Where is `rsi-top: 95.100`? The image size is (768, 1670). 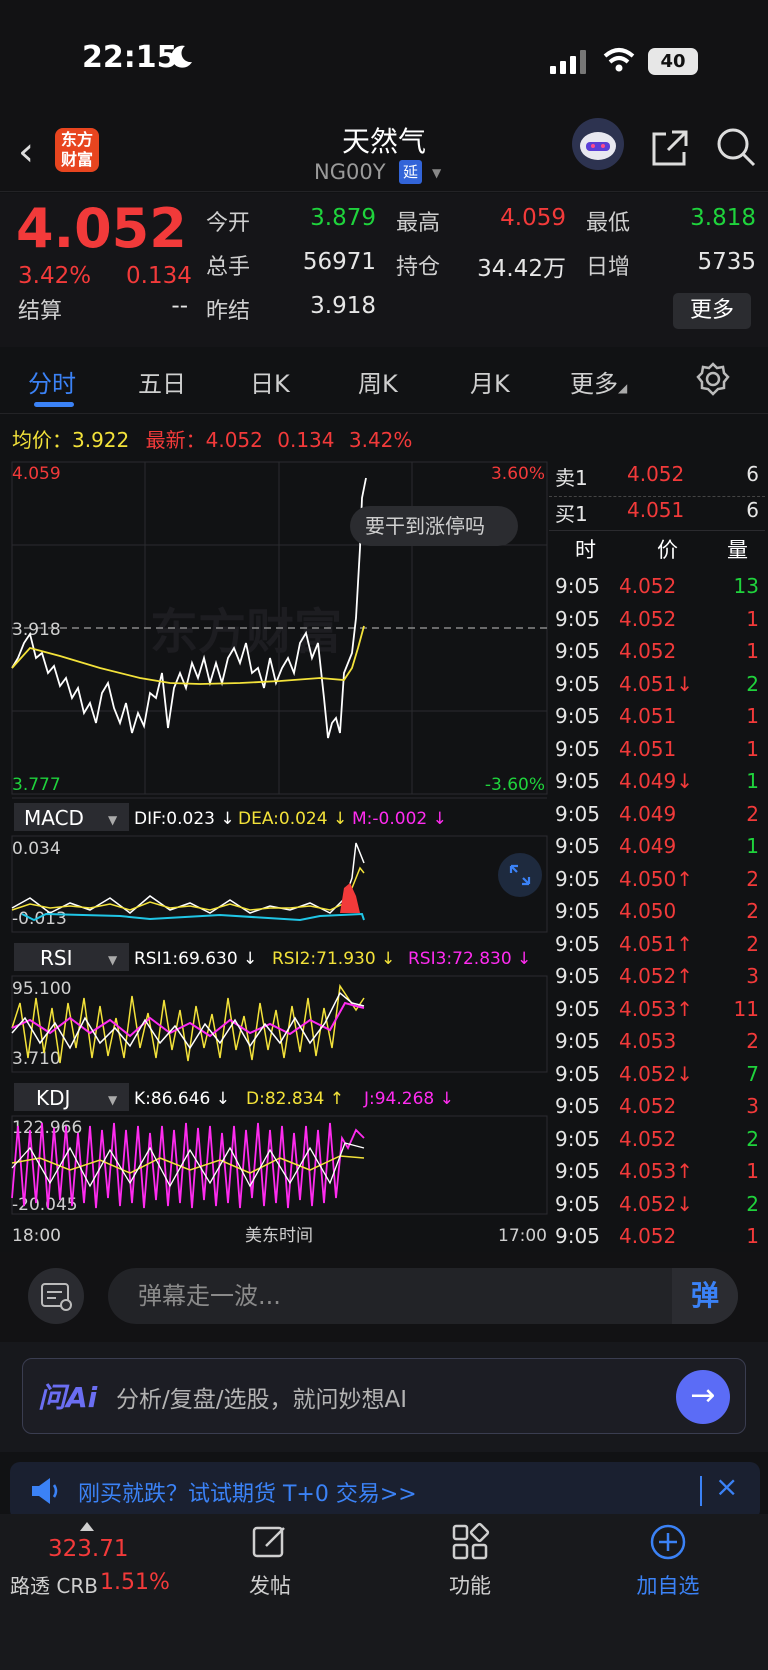 rsi-top: 95.100 is located at coordinates (41, 989).